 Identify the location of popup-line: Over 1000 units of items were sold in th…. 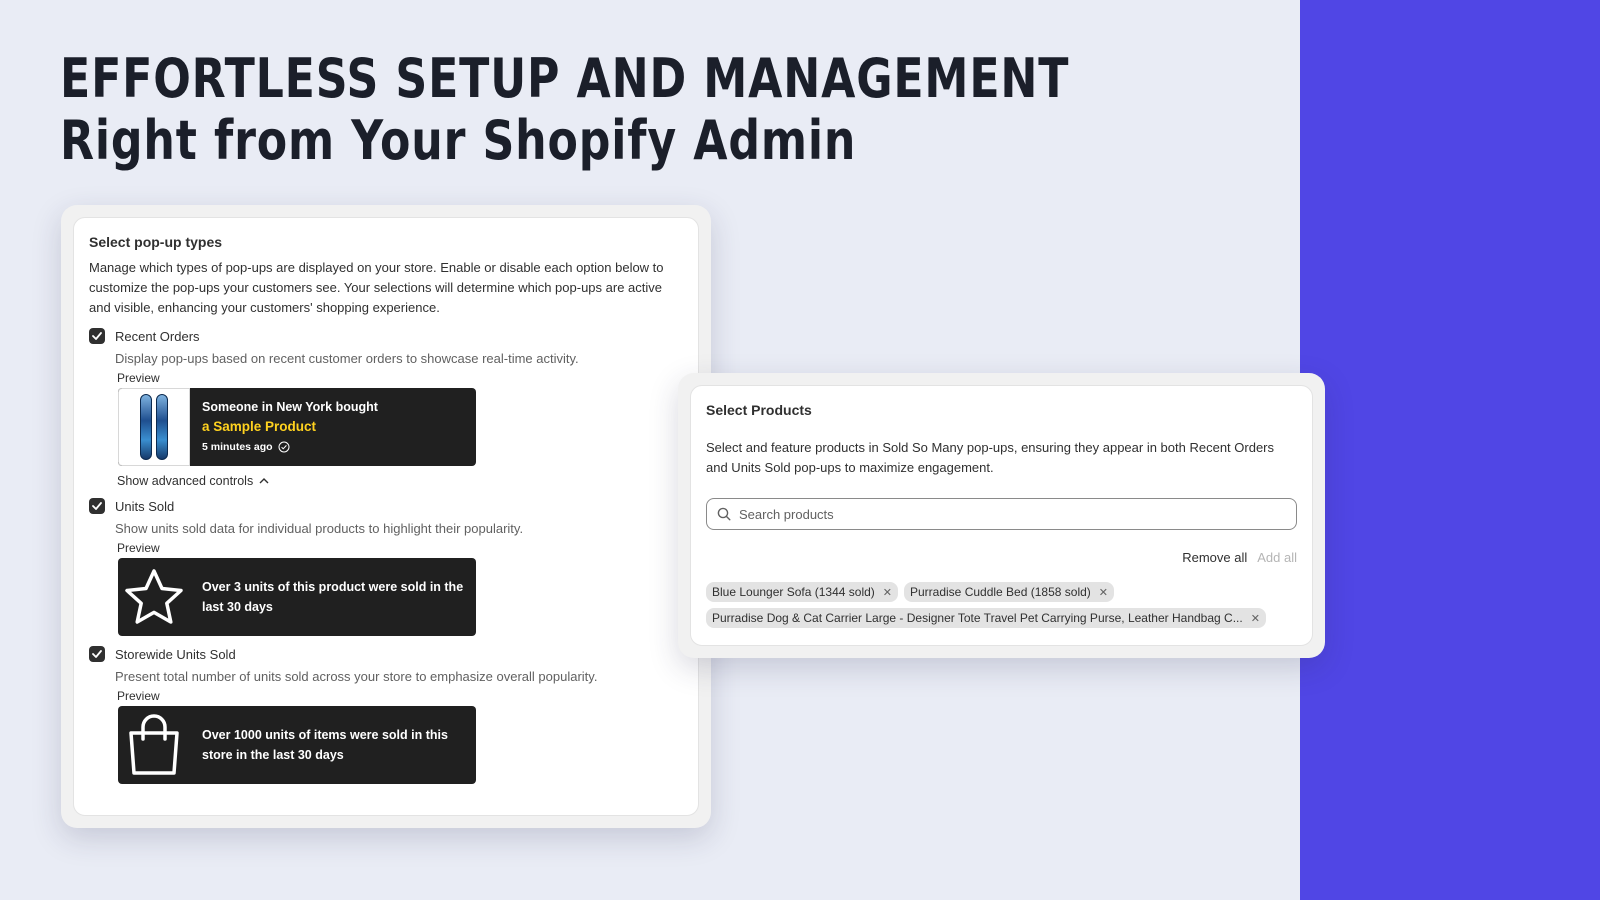
(325, 735).